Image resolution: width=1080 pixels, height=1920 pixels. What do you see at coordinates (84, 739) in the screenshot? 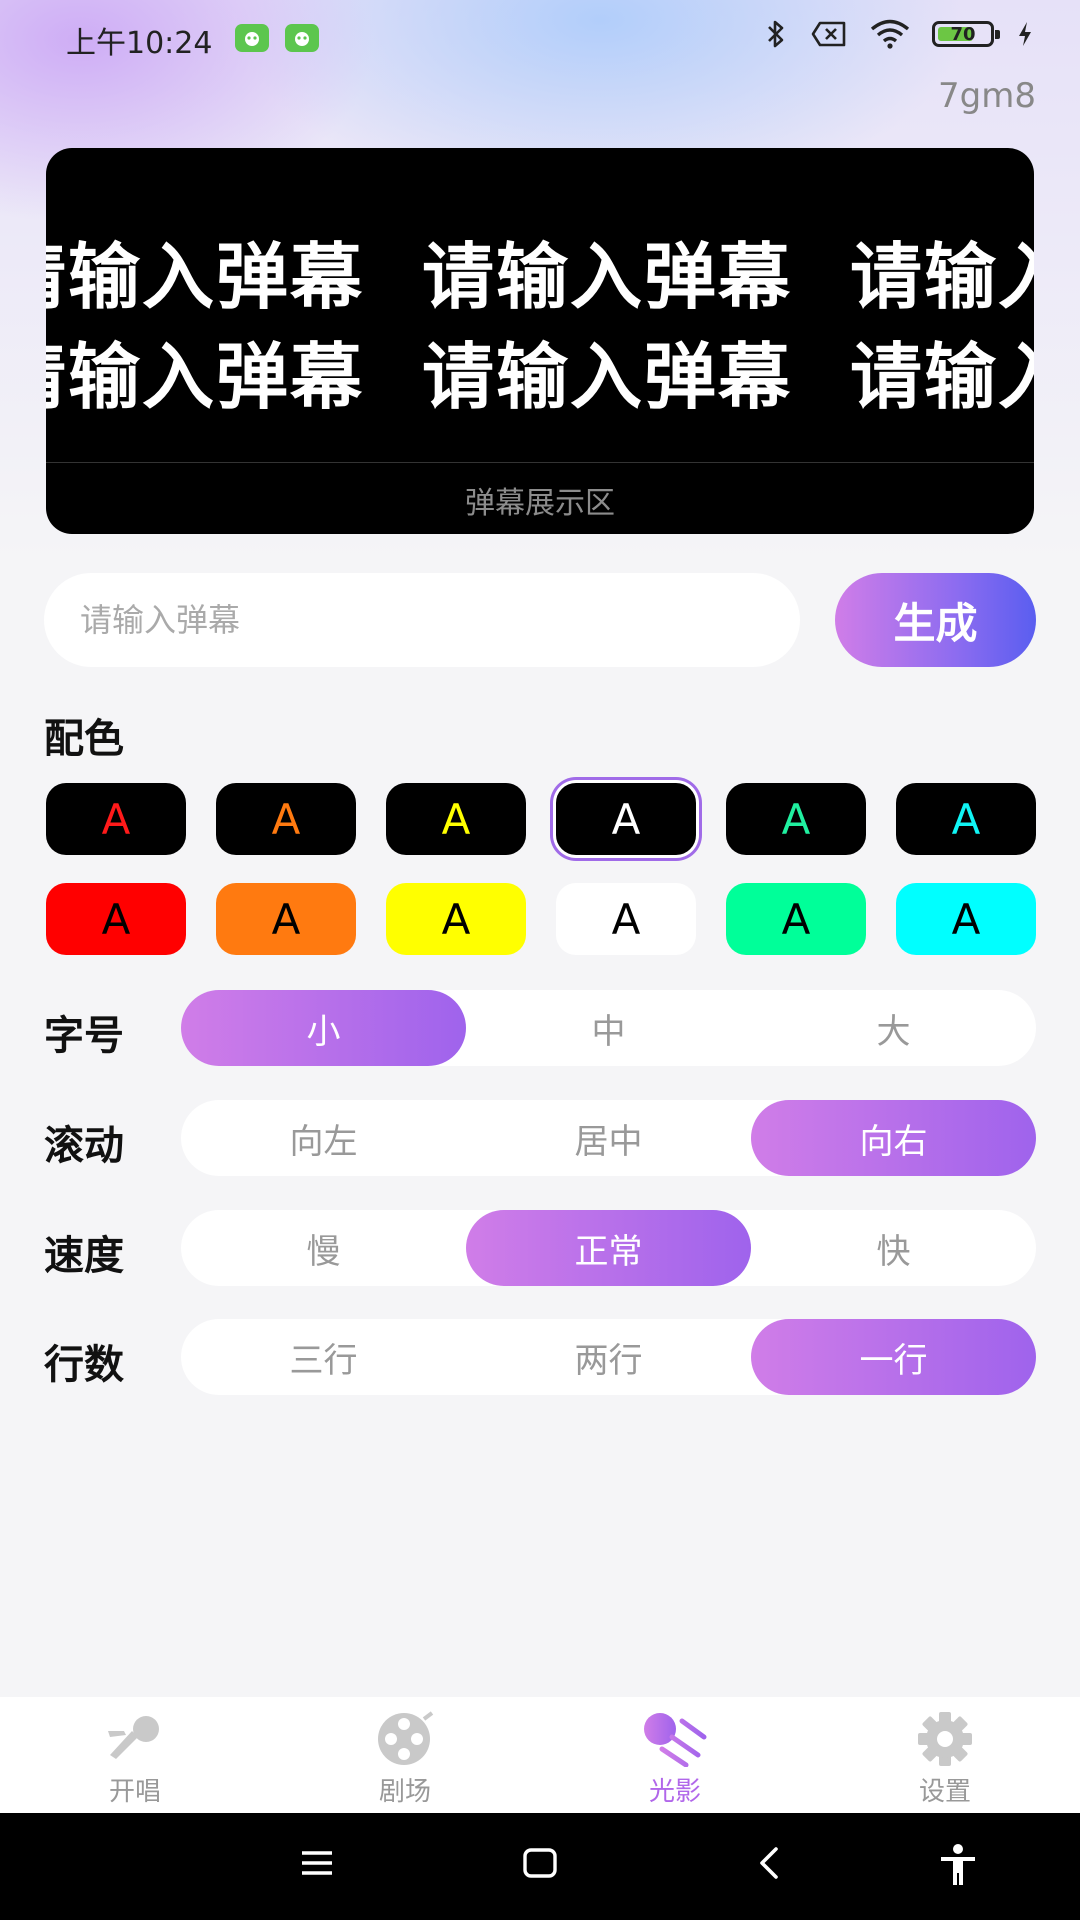
I see `color-scheme-label: 配色` at bounding box center [84, 739].